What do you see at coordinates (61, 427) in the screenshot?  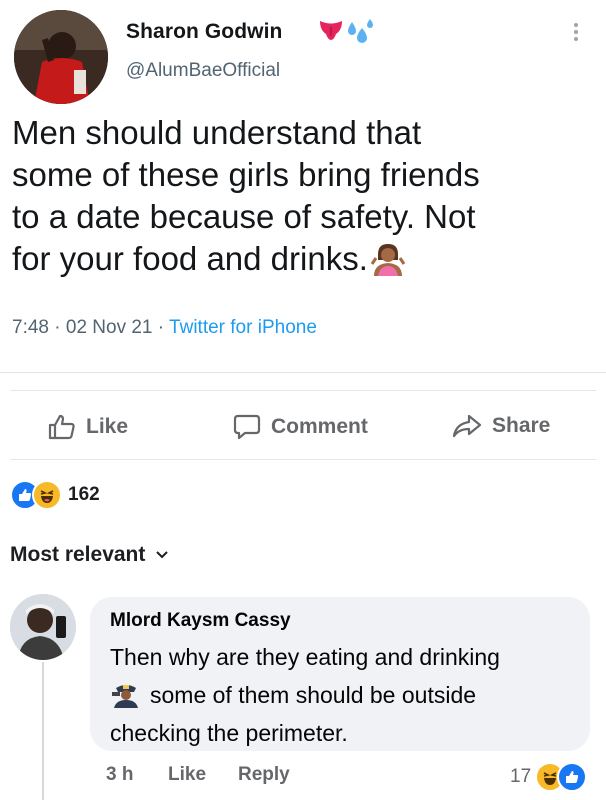 I see `thumbs-up-icon` at bounding box center [61, 427].